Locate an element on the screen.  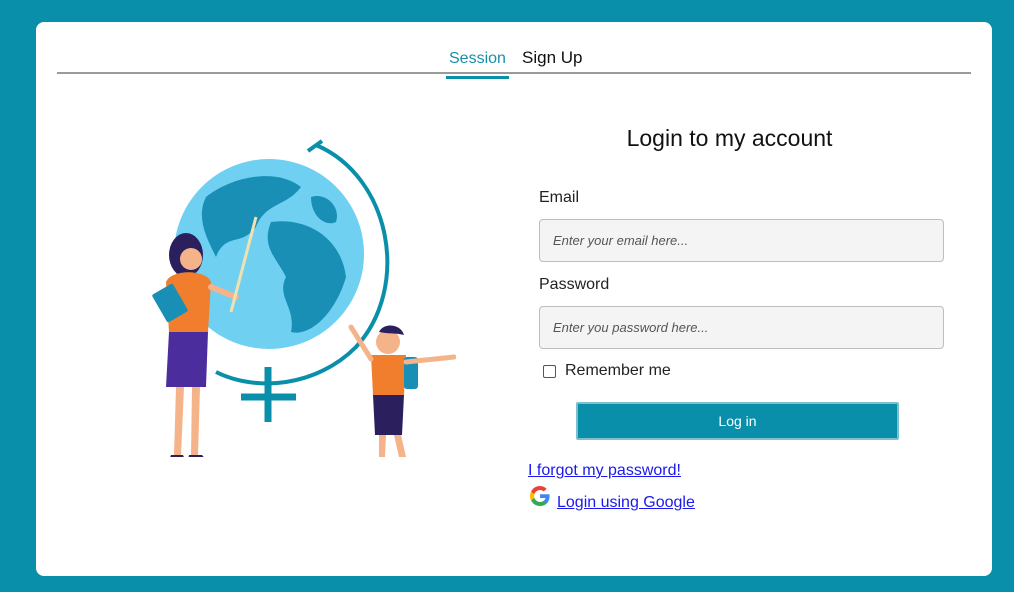
google-login-link: Login using Google is located at coordinates (626, 503).